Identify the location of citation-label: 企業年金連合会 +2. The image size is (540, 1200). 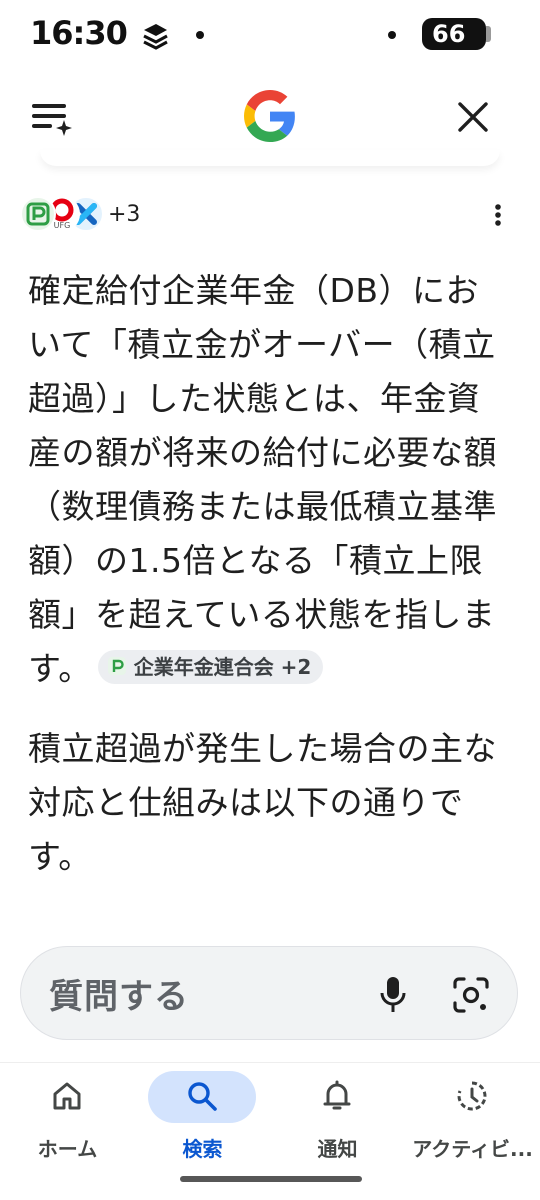
(222, 666).